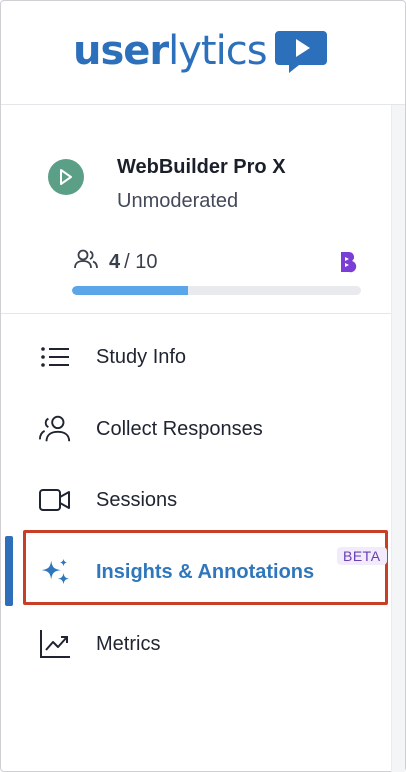 The width and height of the screenshot is (406, 772). Describe the element at coordinates (121, 51) in the screenshot. I see `logo-wordmark-bold: user` at that location.